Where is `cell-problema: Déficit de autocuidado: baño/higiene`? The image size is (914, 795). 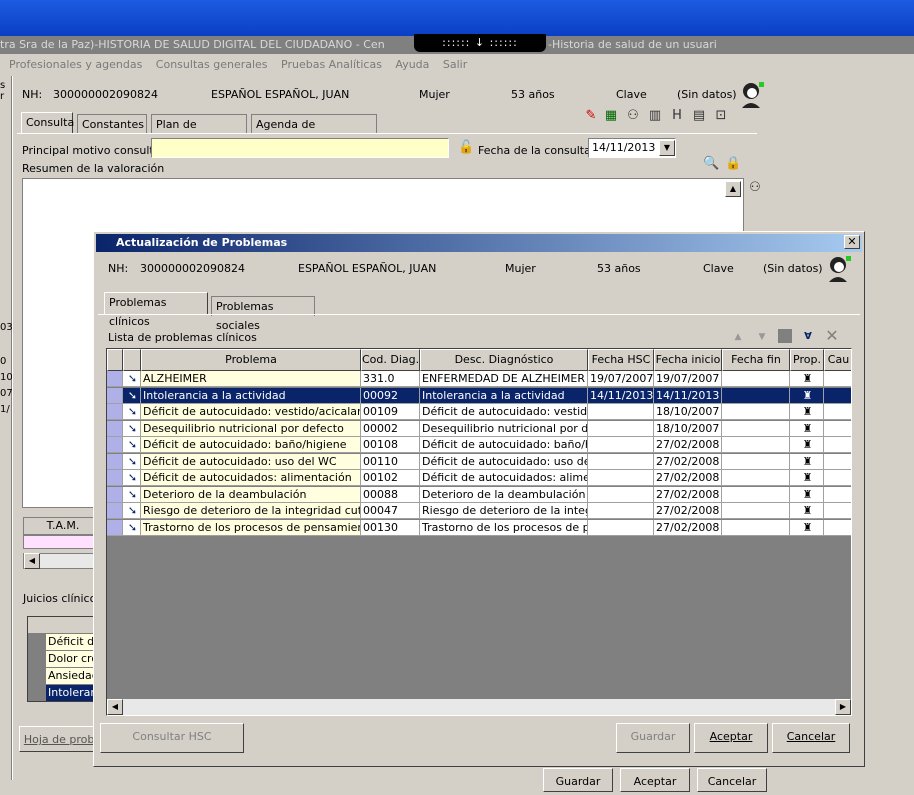 cell-problema: Déficit de autocuidado: baño/higiene is located at coordinates (251, 445).